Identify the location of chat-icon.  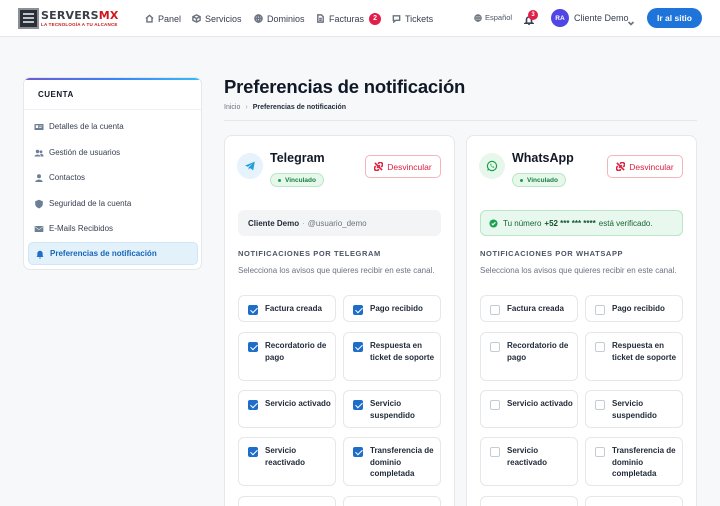
(396, 19).